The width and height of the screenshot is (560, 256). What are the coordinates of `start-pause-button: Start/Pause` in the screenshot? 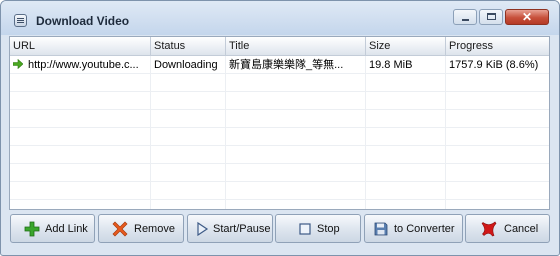 It's located at (230, 228).